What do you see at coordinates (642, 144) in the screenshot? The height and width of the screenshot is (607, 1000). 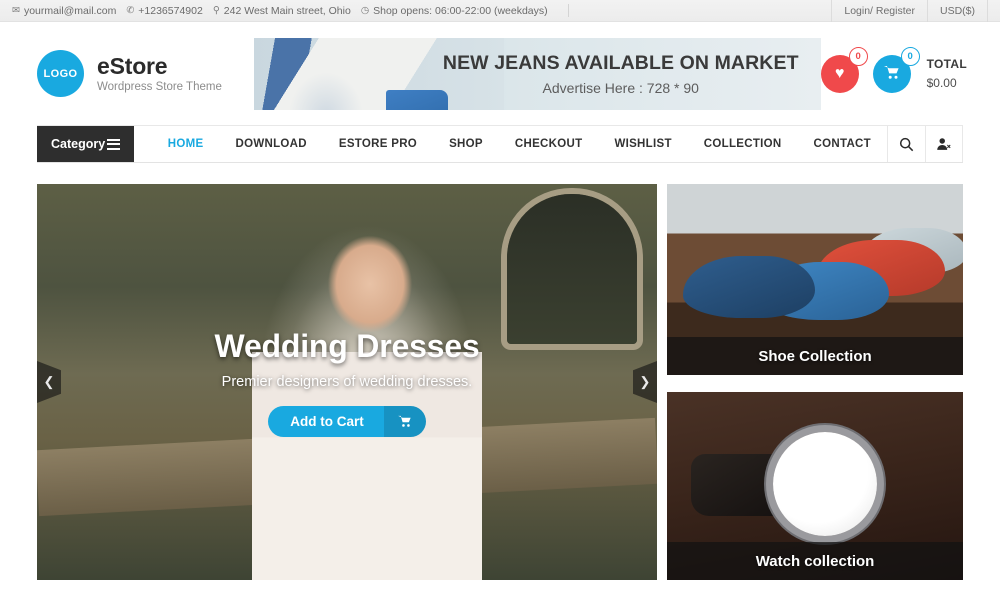 I see `nav-item-wishlist: WISHLIST` at bounding box center [642, 144].